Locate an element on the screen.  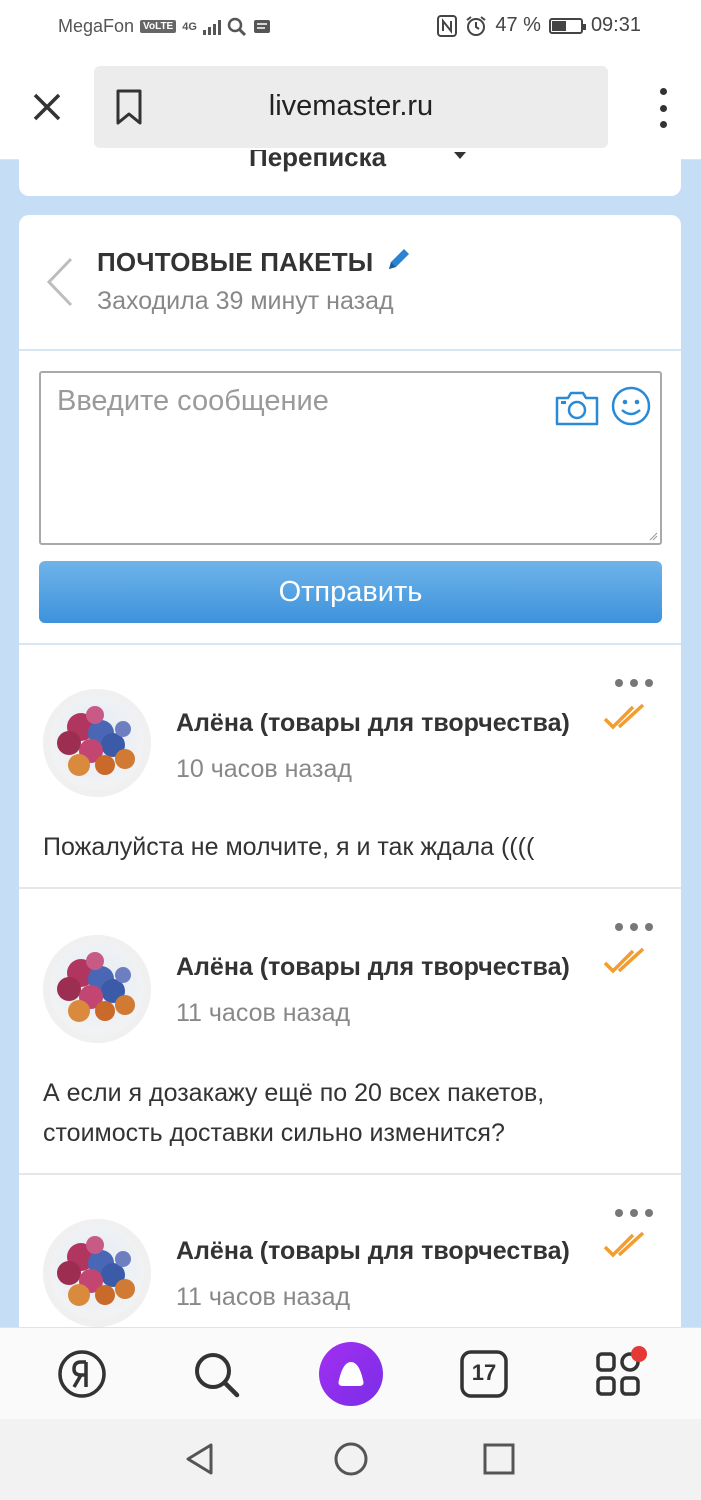
alice-assistant-icon is located at coordinates (351, 1374).